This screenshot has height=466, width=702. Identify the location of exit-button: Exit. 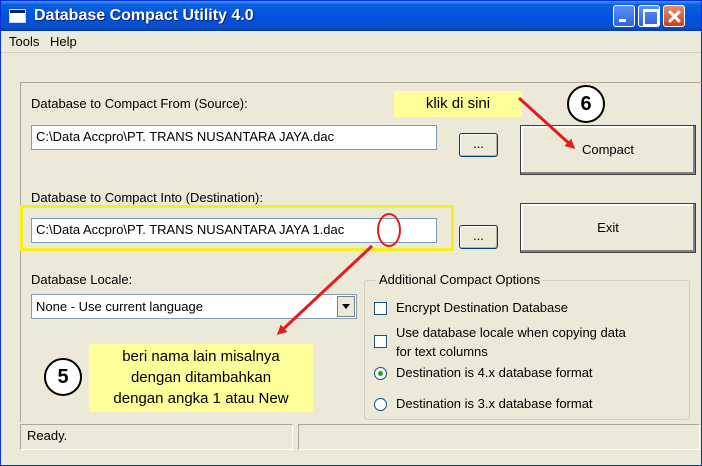
(608, 228).